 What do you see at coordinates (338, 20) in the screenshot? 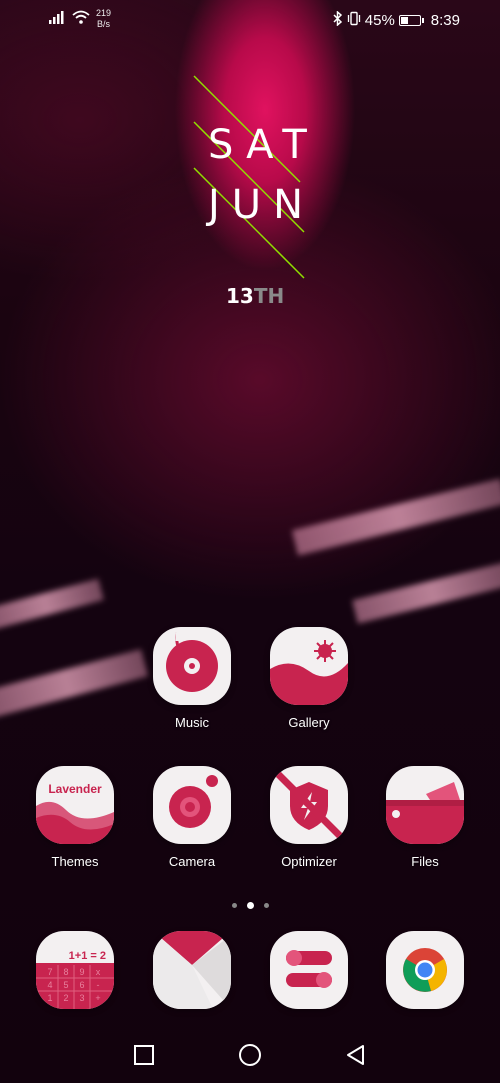
I see `bluetooth-icon` at bounding box center [338, 20].